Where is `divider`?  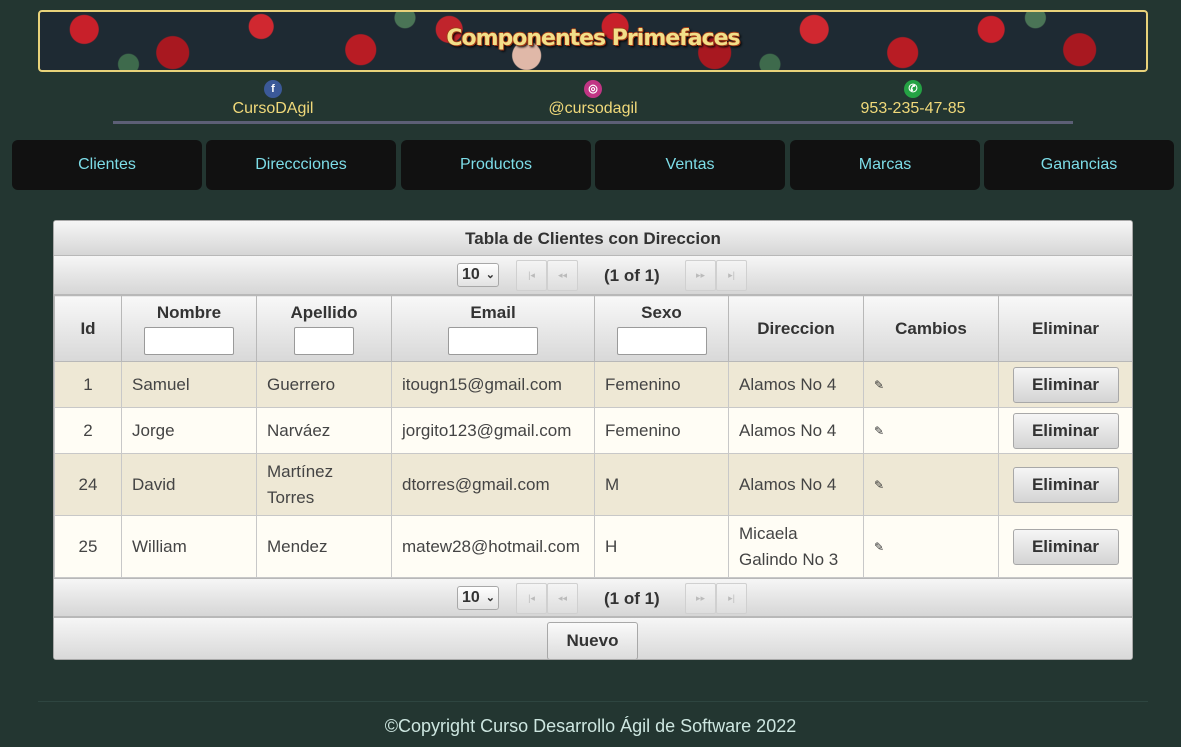 divider is located at coordinates (593, 122).